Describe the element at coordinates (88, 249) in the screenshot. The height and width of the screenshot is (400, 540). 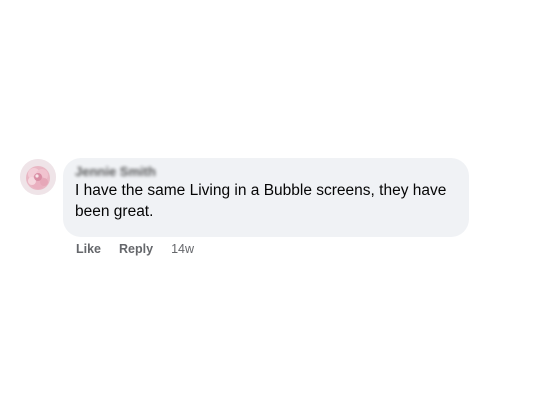
I see `like-button: Like` at that location.